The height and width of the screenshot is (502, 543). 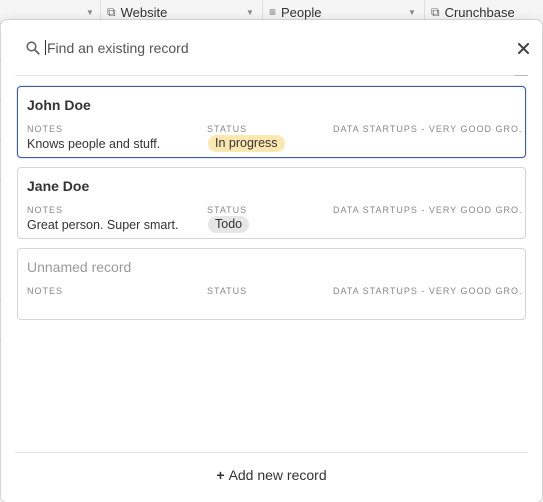 I want to click on column-label: People, so click(x=301, y=12).